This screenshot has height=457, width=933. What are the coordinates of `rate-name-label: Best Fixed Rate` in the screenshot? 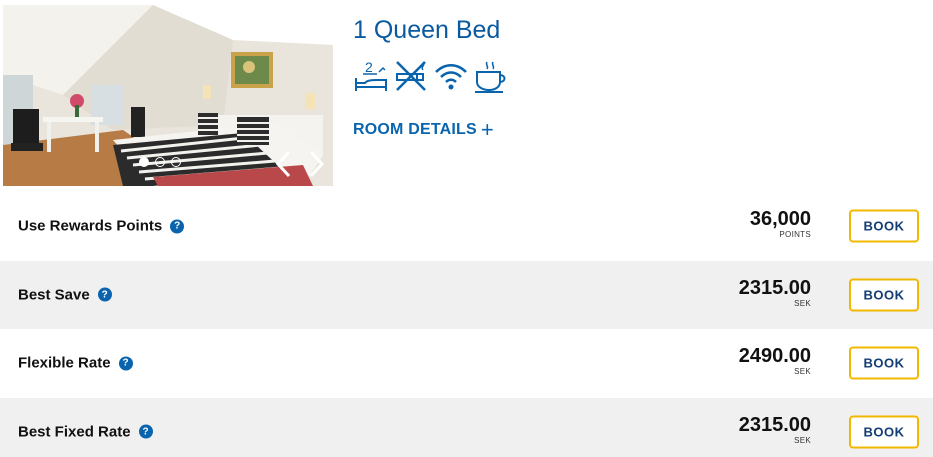 It's located at (74, 432).